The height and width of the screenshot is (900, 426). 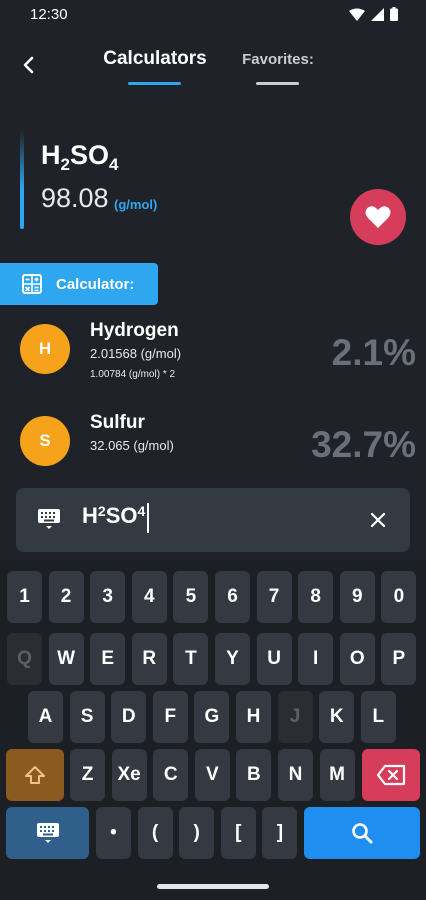 I want to click on input-subscript: 4, so click(x=141, y=511).